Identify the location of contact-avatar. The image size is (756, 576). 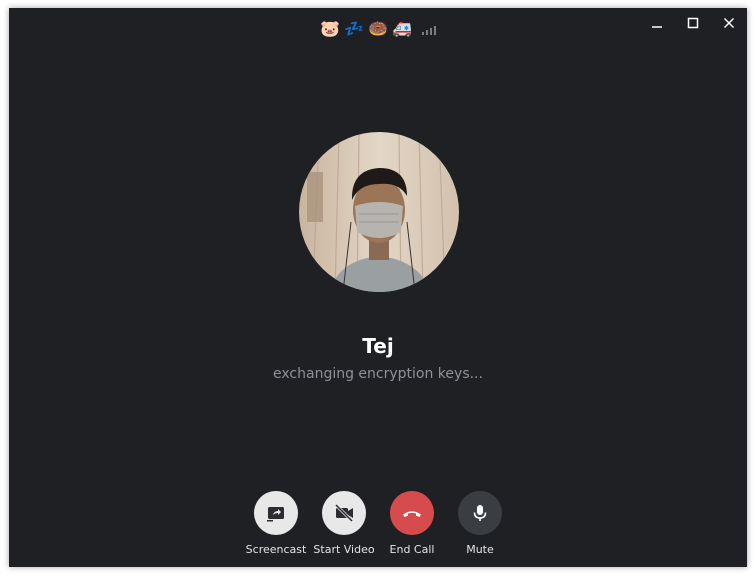
(379, 212).